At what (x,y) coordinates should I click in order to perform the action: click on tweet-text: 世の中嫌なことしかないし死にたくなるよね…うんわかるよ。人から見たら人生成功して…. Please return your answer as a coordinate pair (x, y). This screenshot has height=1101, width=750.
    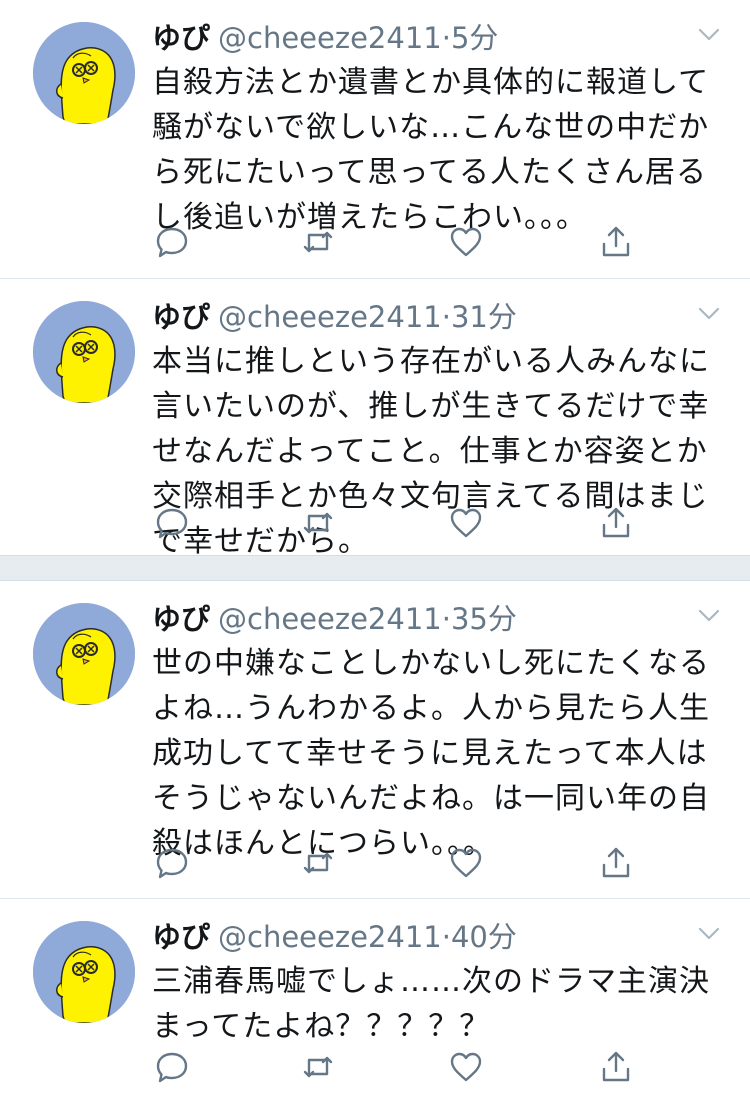
    Looking at the image, I should click on (431, 753).